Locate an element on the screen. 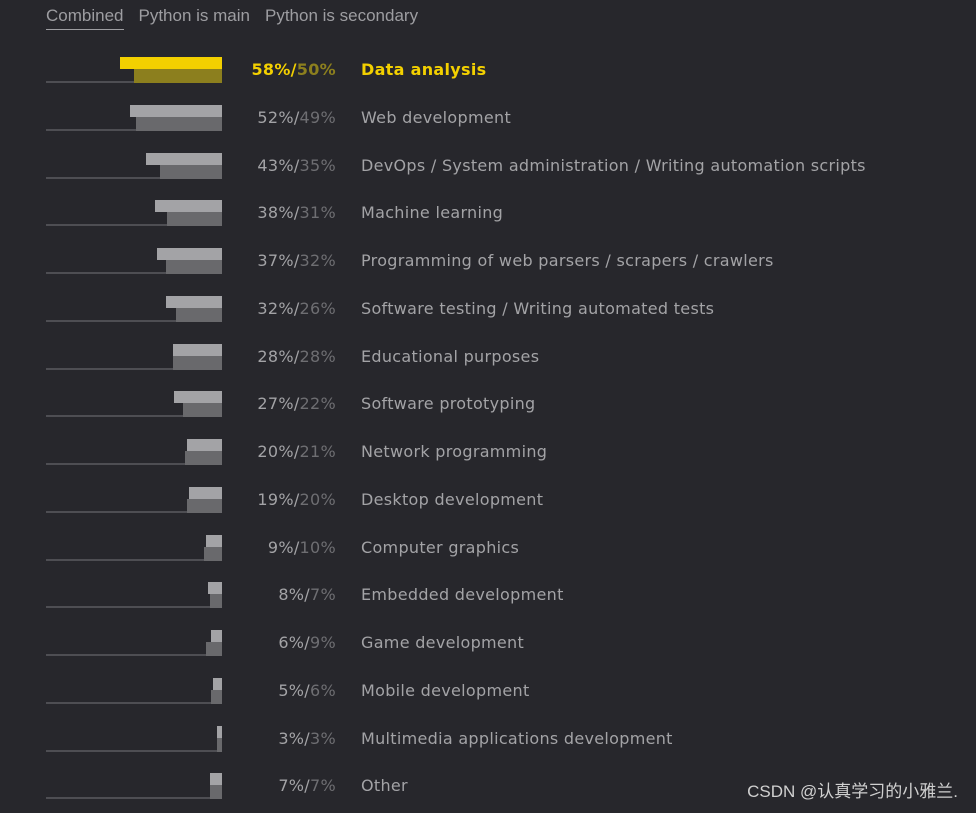  value-python-main: 28%/ is located at coordinates (278, 356).